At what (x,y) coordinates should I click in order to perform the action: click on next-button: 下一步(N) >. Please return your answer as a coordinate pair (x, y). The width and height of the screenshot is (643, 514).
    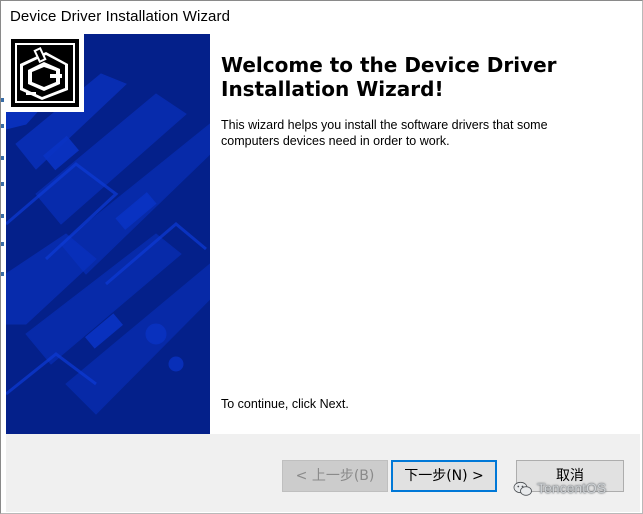
    Looking at the image, I should click on (444, 476).